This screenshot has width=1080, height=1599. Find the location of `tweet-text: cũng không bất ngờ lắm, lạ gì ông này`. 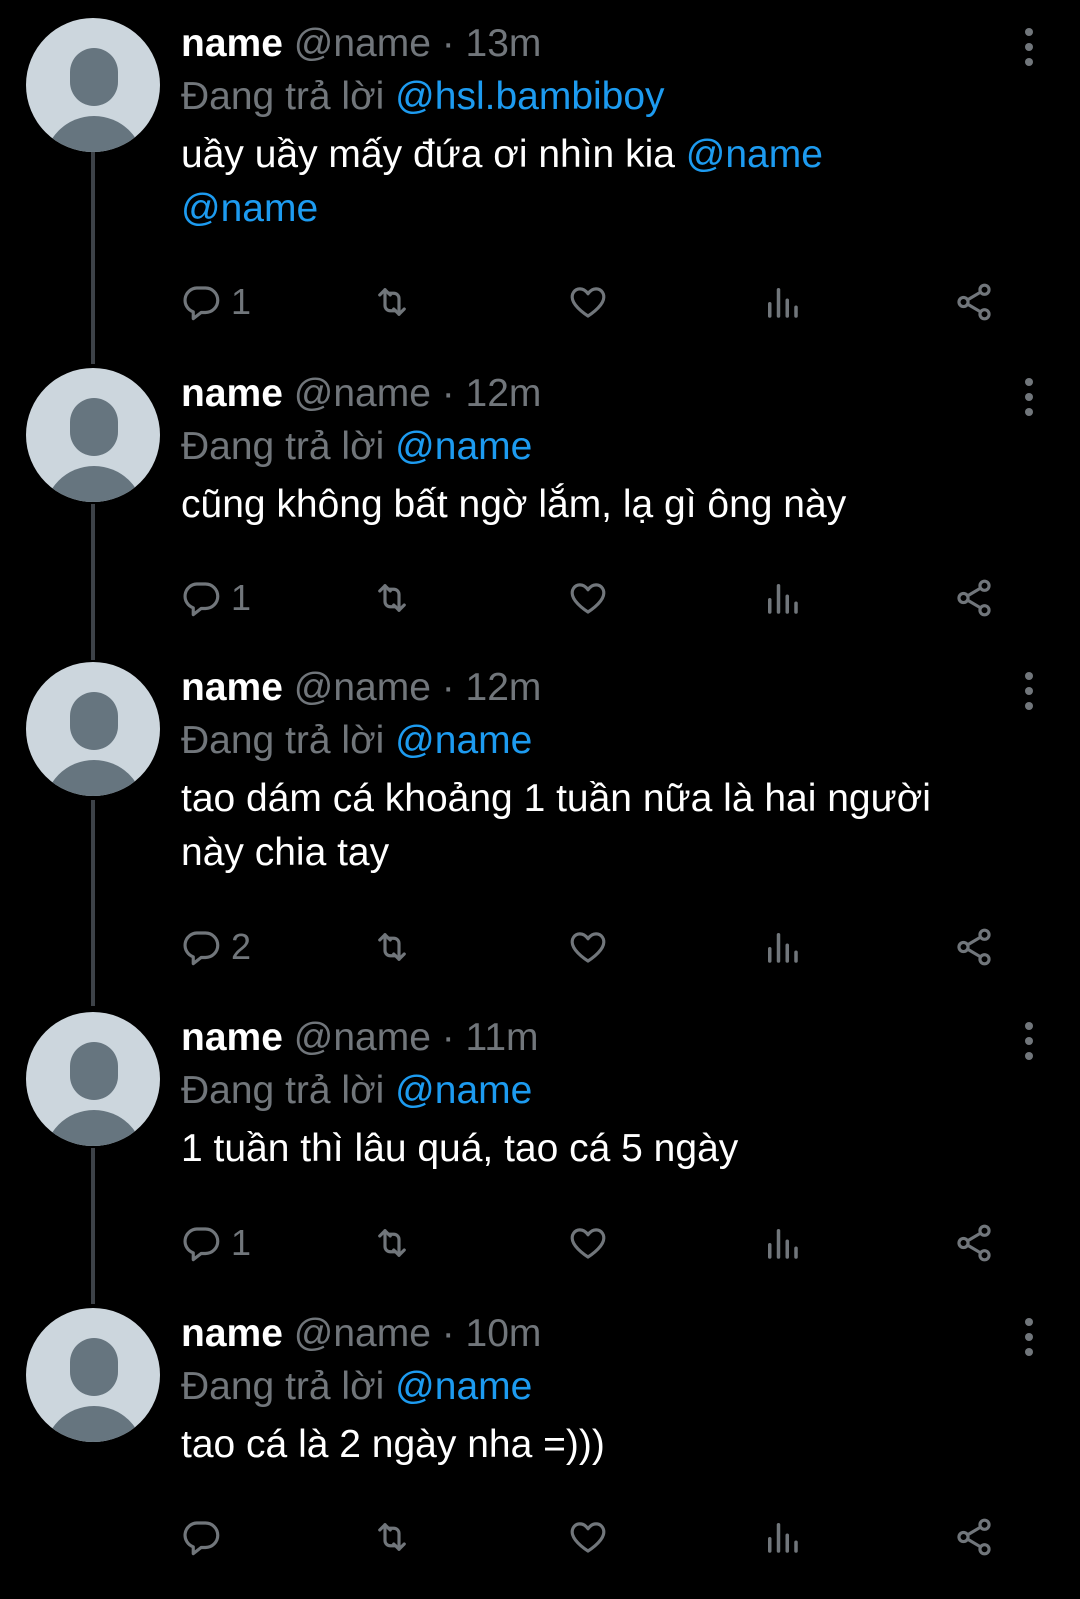

tweet-text: cũng không bất ngờ lắm, lạ gì ông này is located at coordinates (514, 504).